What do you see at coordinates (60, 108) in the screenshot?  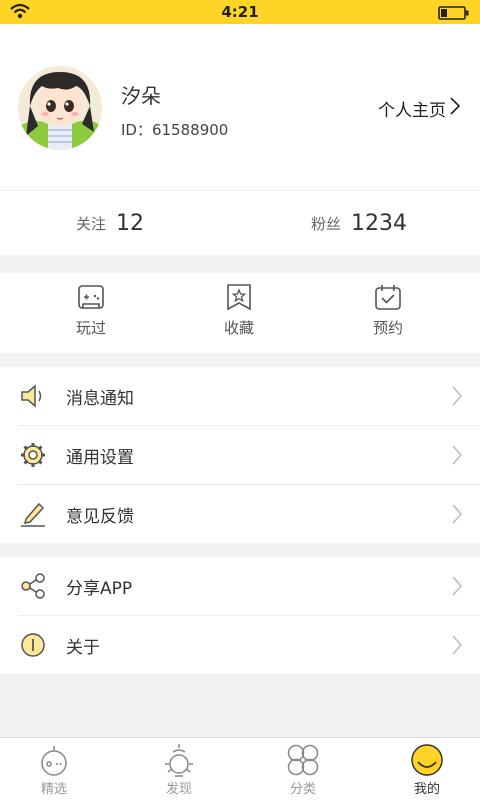 I see `avatar` at bounding box center [60, 108].